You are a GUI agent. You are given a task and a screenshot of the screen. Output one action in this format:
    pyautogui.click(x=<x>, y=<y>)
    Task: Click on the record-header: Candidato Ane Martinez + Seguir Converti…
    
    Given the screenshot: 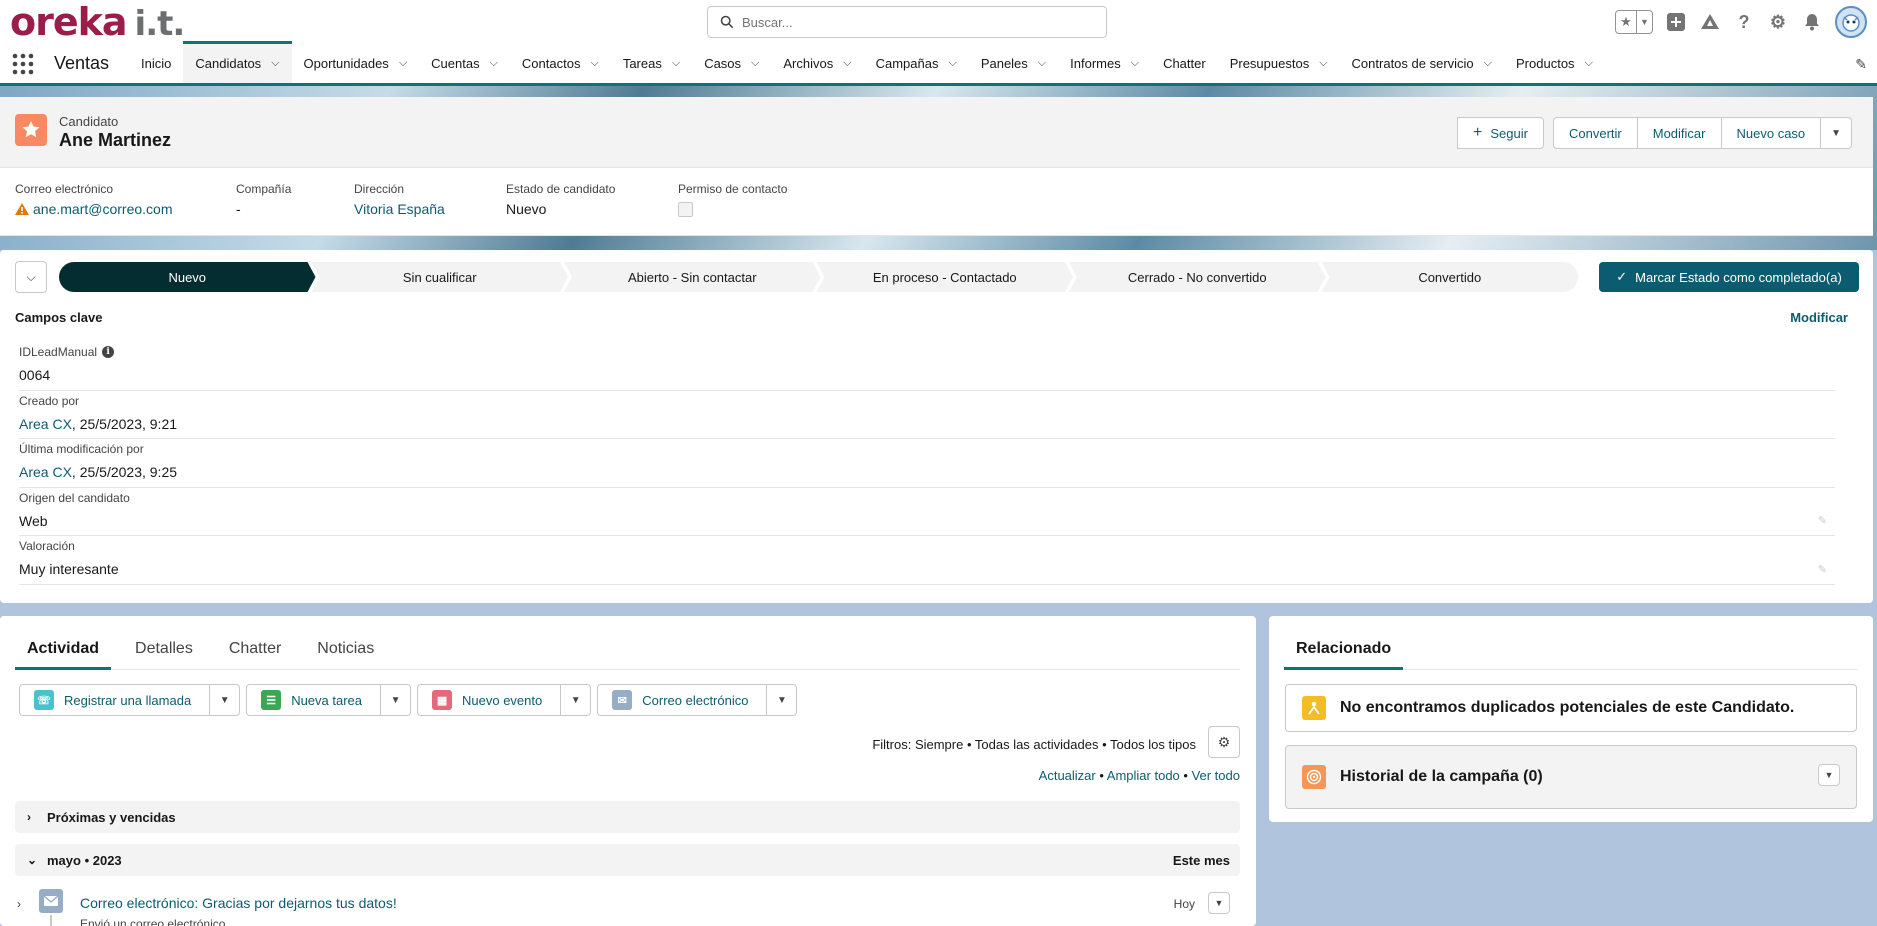 What is the action you would take?
    pyautogui.click(x=936, y=132)
    